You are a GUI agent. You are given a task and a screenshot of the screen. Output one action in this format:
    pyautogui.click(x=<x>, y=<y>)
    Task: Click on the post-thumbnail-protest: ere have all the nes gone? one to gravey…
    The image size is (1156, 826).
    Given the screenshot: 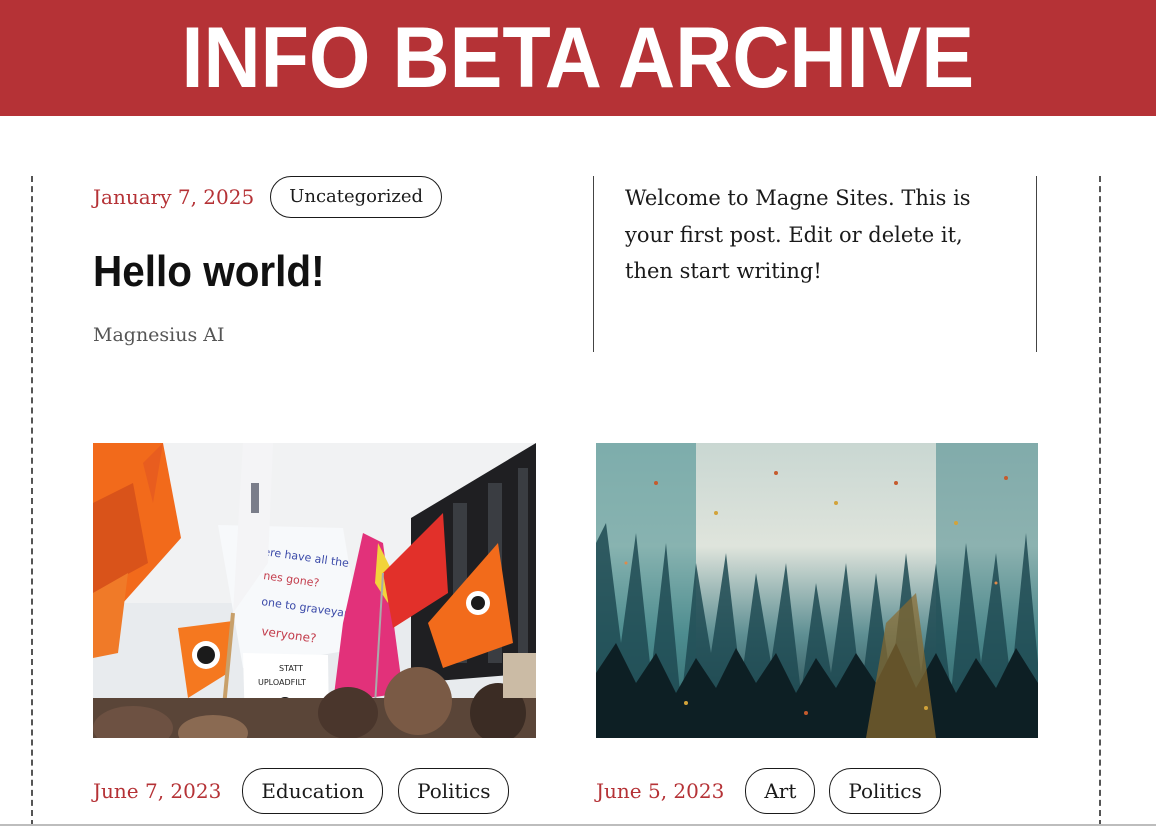 What is the action you would take?
    pyautogui.click(x=314, y=590)
    